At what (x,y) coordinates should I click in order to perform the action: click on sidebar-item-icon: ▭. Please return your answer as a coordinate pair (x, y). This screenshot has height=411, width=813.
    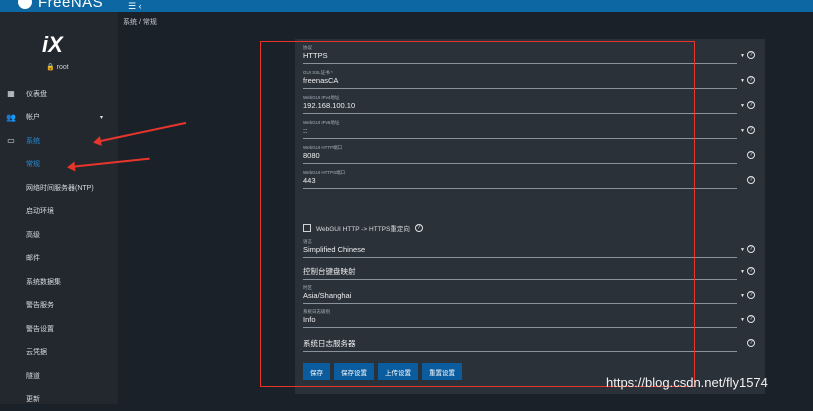
    Looking at the image, I should click on (11, 140).